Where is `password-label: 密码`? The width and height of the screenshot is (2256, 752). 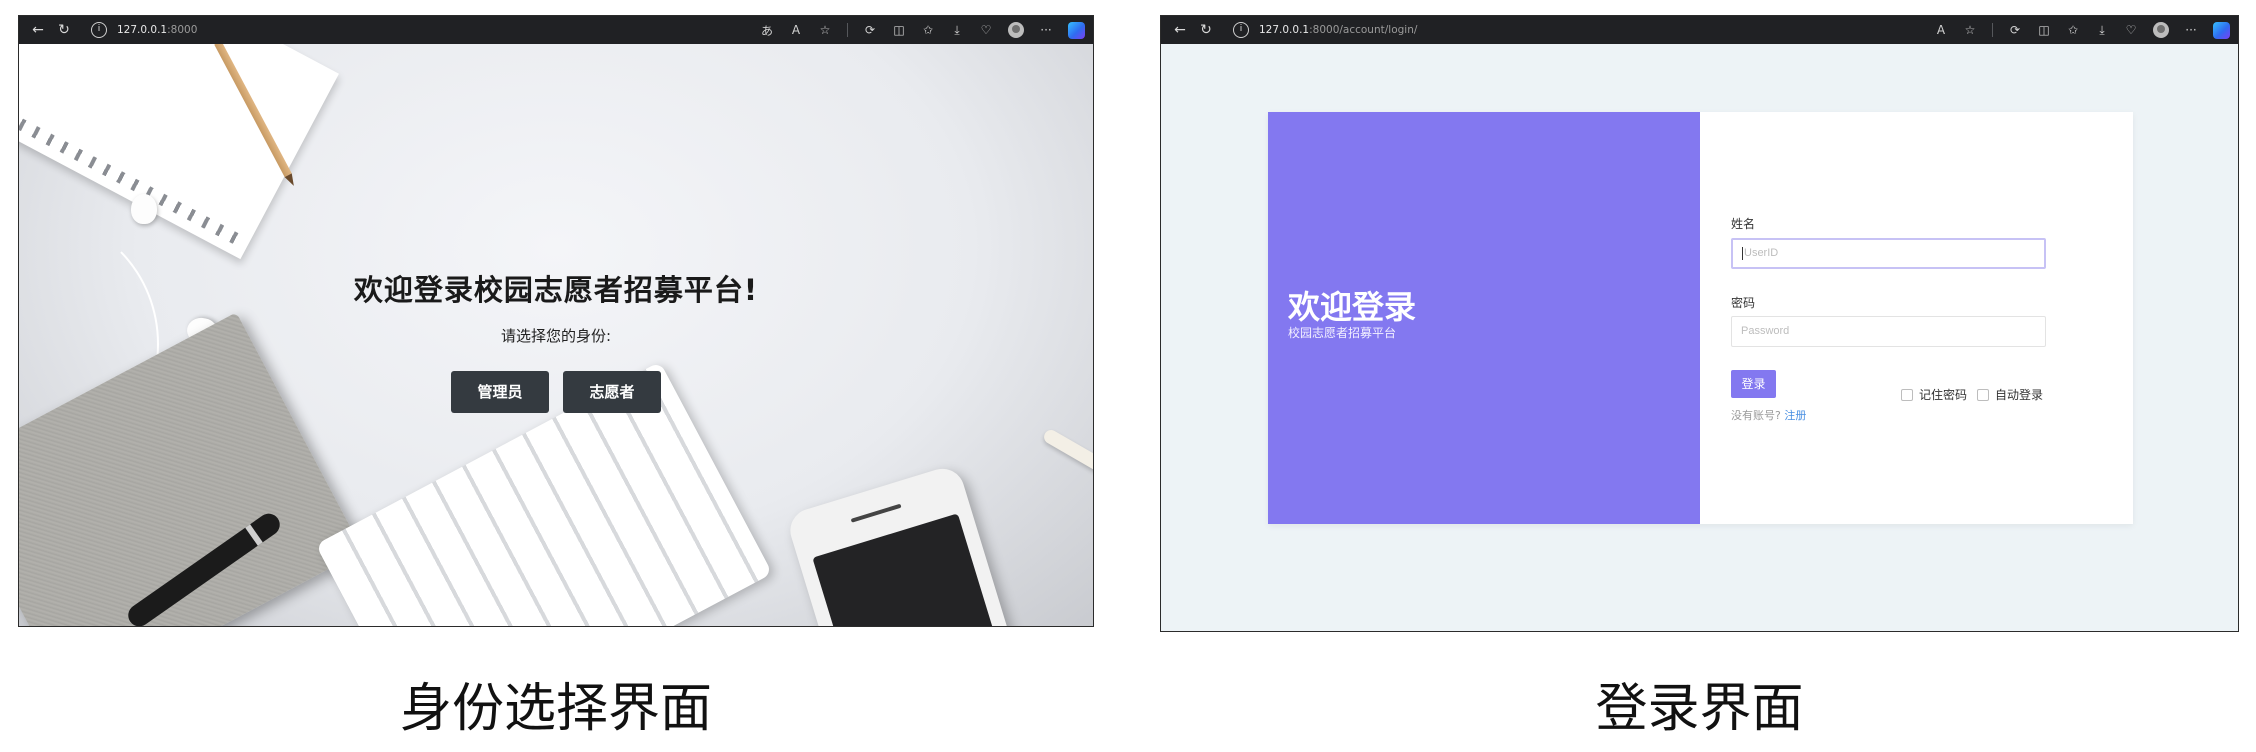
password-label: 密码 is located at coordinates (1743, 303).